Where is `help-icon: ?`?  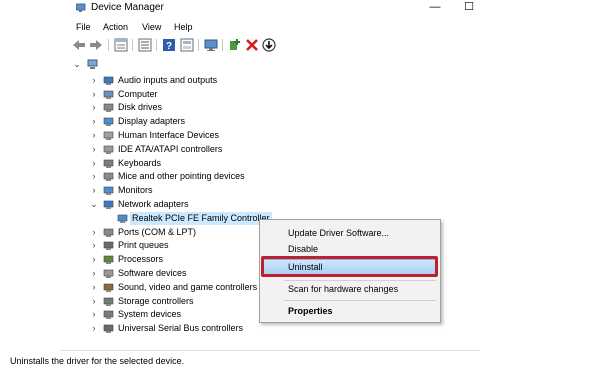
help-icon: ? is located at coordinates (169, 45).